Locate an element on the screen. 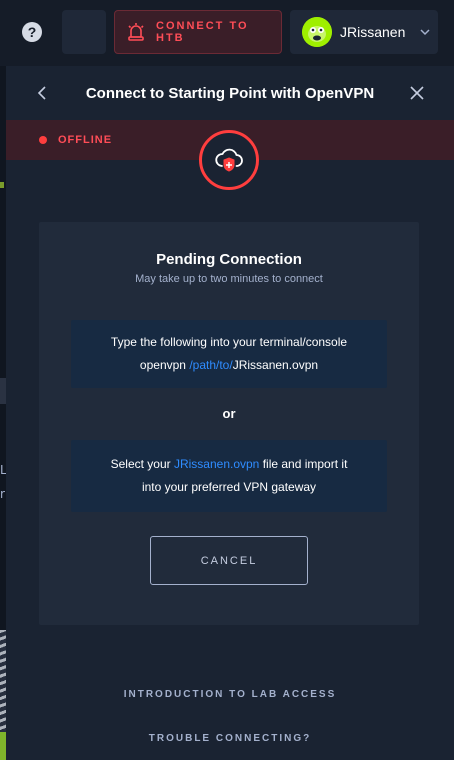 The height and width of the screenshot is (760, 454). select-file-line-2: into your preferred VPN gateway is located at coordinates (229, 487).